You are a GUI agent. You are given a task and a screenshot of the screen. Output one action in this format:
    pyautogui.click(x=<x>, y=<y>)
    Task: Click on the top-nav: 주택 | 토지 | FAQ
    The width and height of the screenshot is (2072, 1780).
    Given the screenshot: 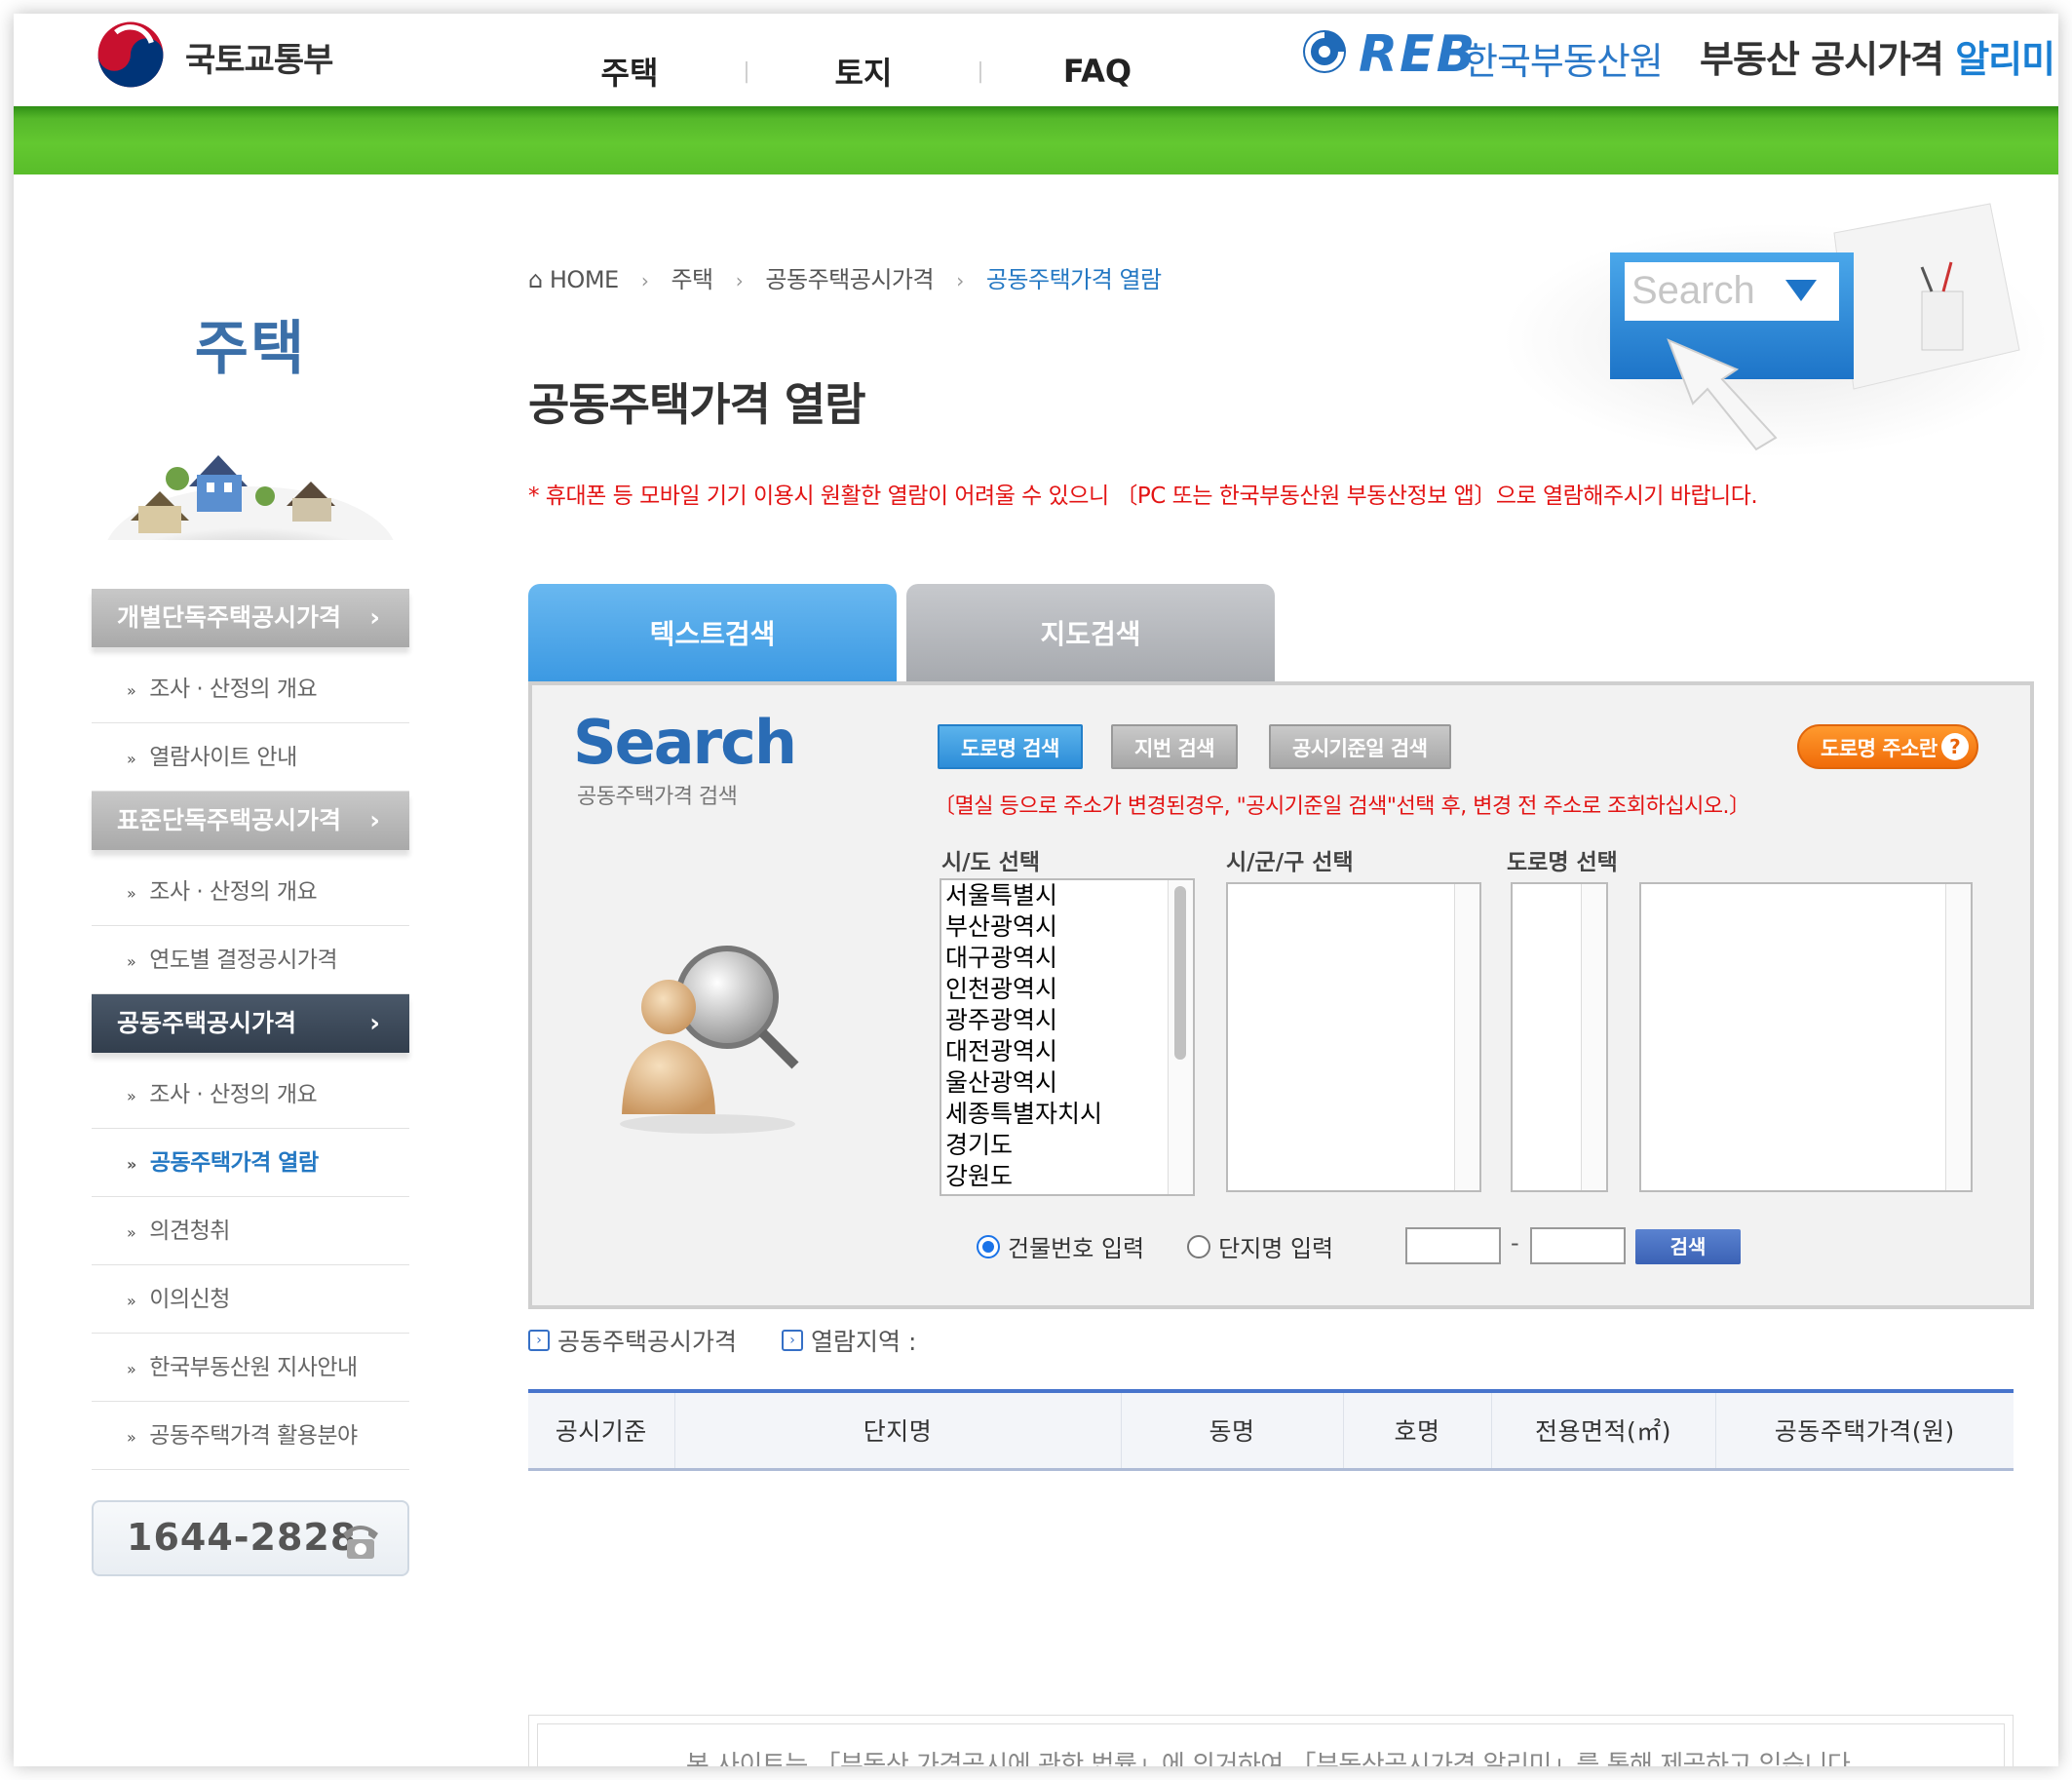 What is the action you would take?
    pyautogui.click(x=863, y=72)
    